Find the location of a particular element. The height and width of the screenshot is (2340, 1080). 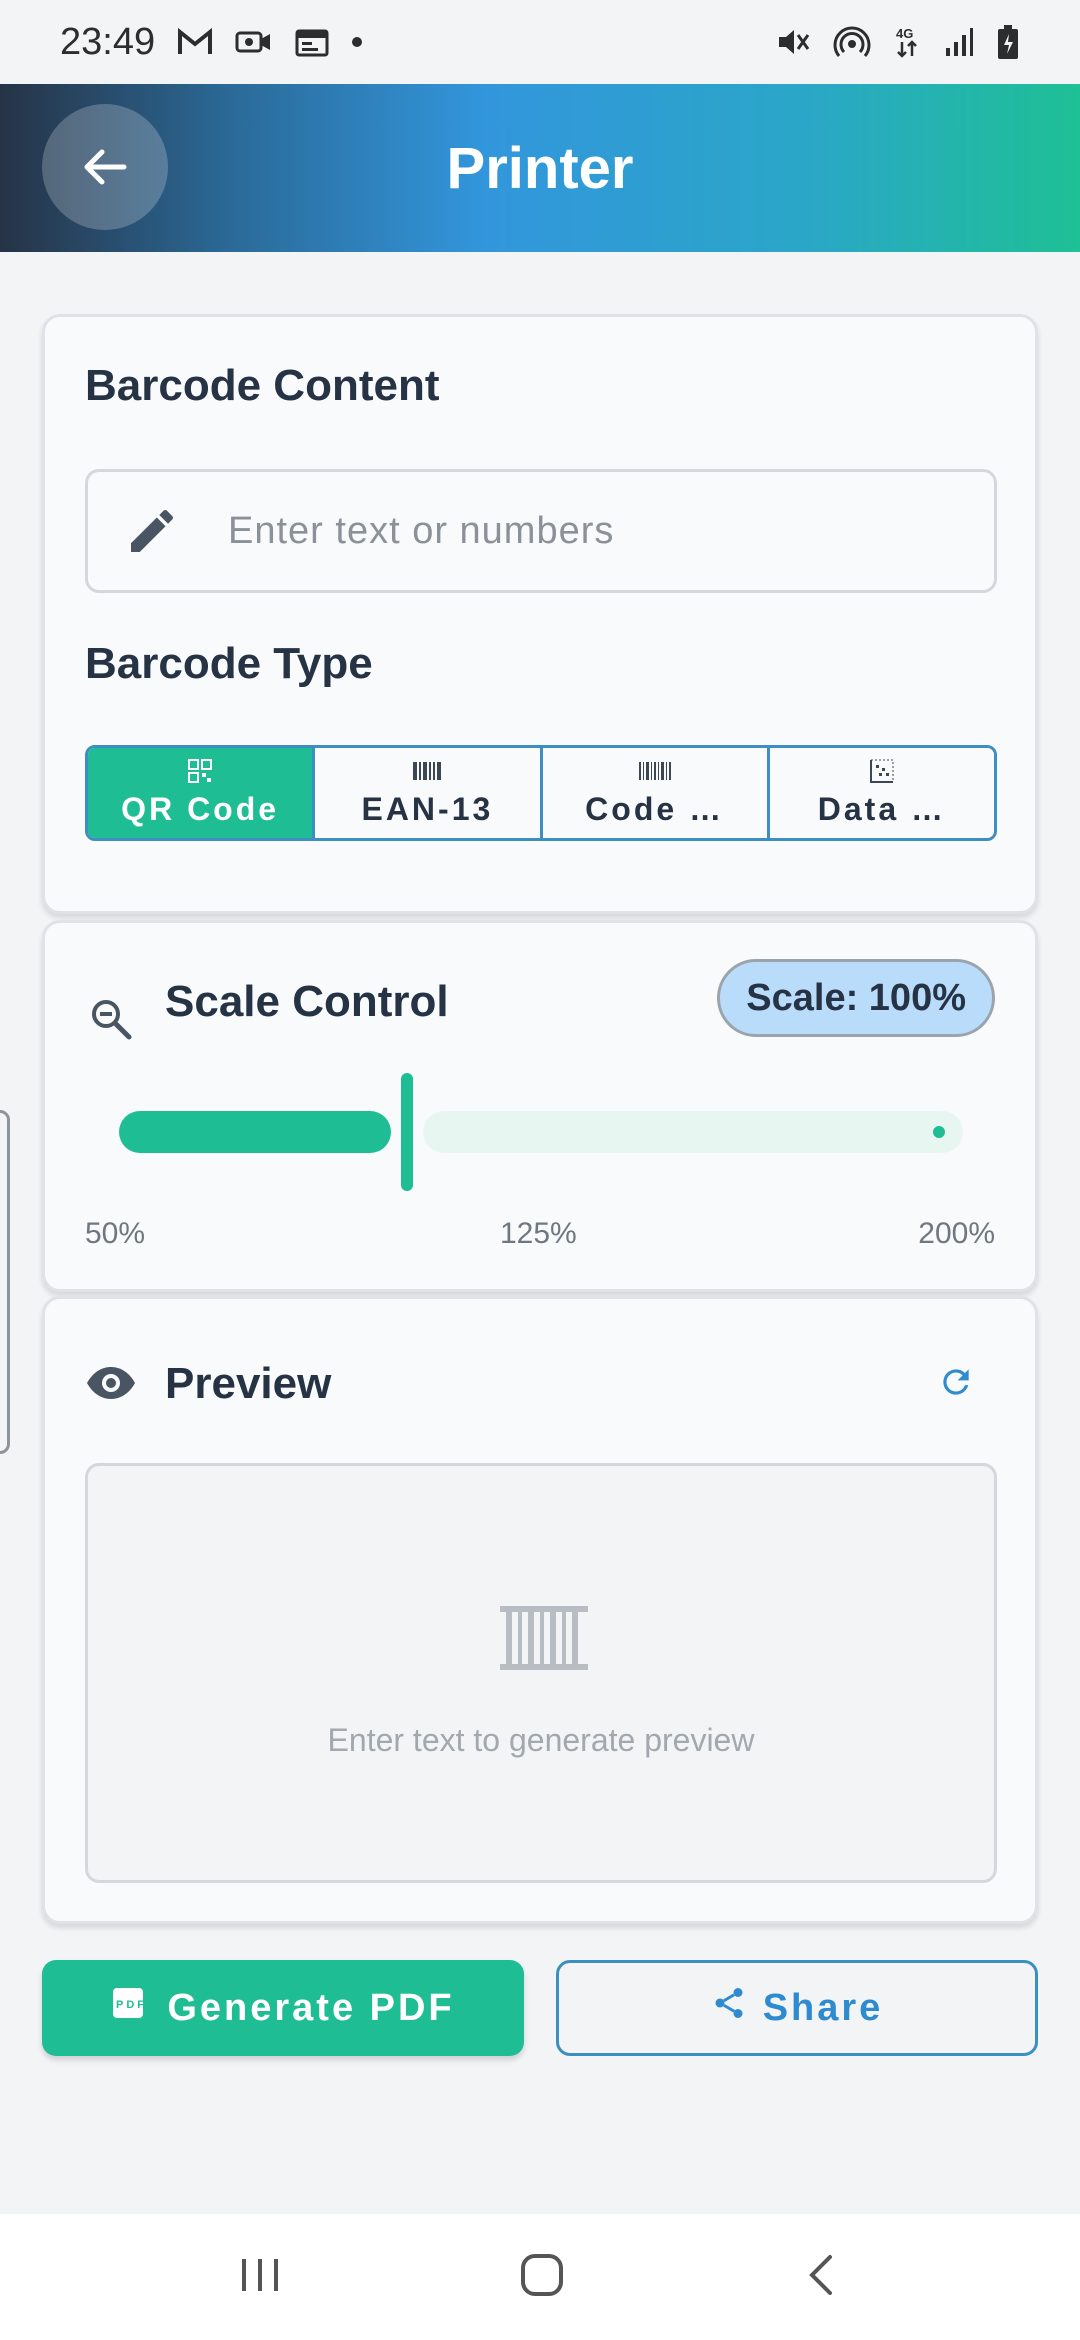

edge-panel-handle is located at coordinates (5, 1282).